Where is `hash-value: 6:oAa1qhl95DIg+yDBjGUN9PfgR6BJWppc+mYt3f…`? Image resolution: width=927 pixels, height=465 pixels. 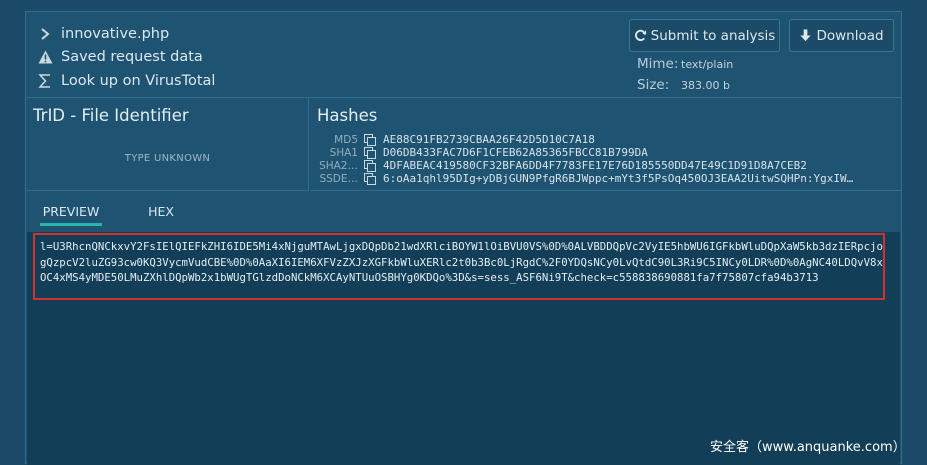 hash-value: 6:oAa1qhl95DIg+yDBjGUN9PfgR6BJWppc+mYt3f… is located at coordinates (618, 178).